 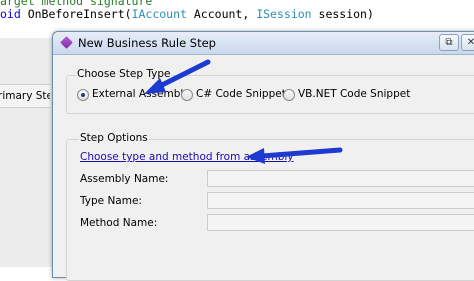 I want to click on method-name-input, so click(x=340, y=222).